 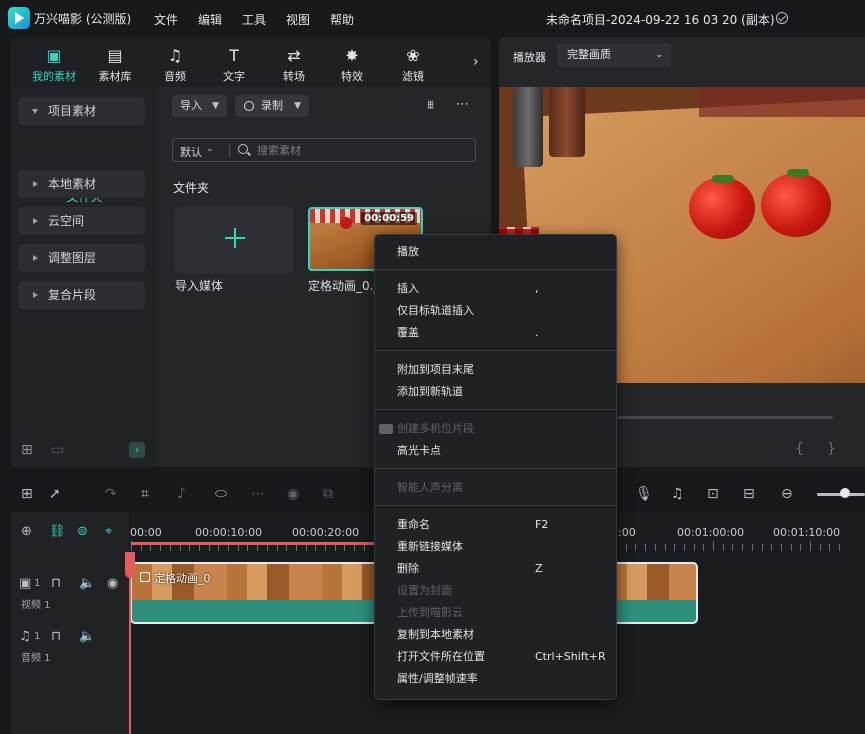 I want to click on menu-item-1: 插入,, so click(x=495, y=289).